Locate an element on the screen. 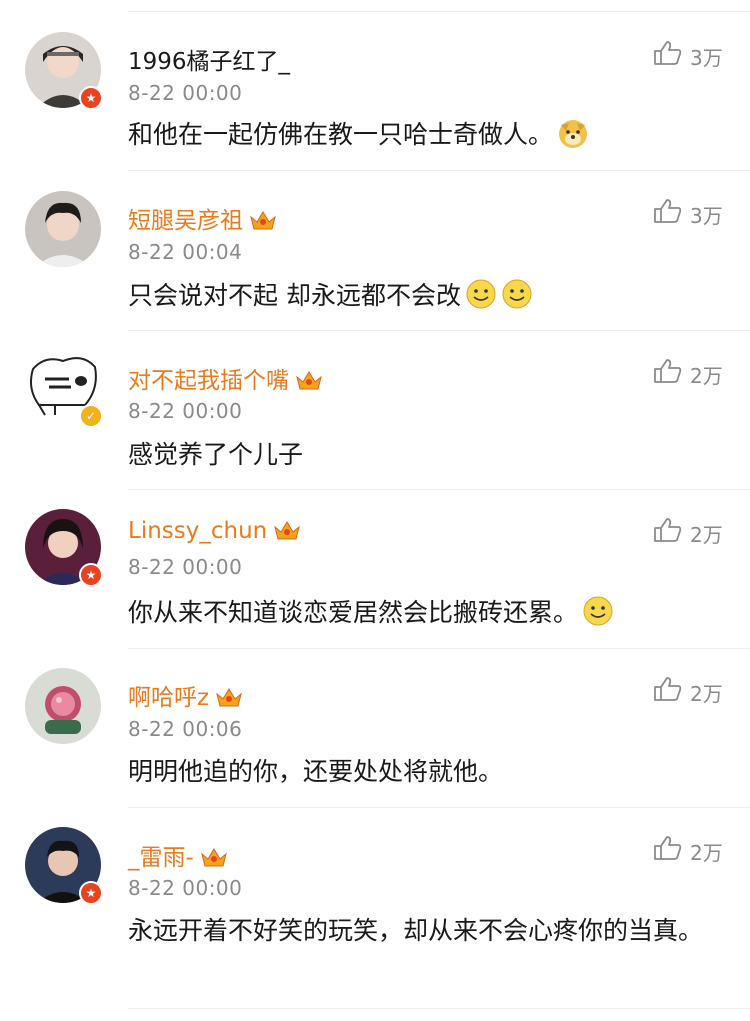  timestamp: 8-22 00:06 is located at coordinates (185, 729).